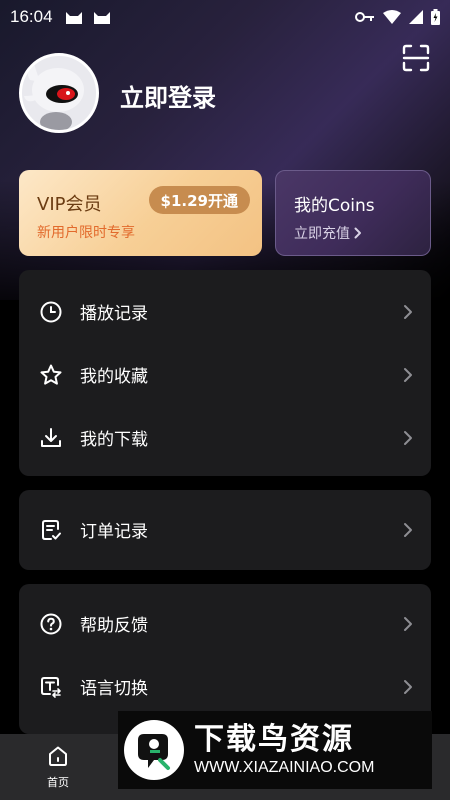 Image resolution: width=450 pixels, height=800 pixels. Describe the element at coordinates (114, 532) in the screenshot. I see `menu-item-label: 订单记录` at that location.